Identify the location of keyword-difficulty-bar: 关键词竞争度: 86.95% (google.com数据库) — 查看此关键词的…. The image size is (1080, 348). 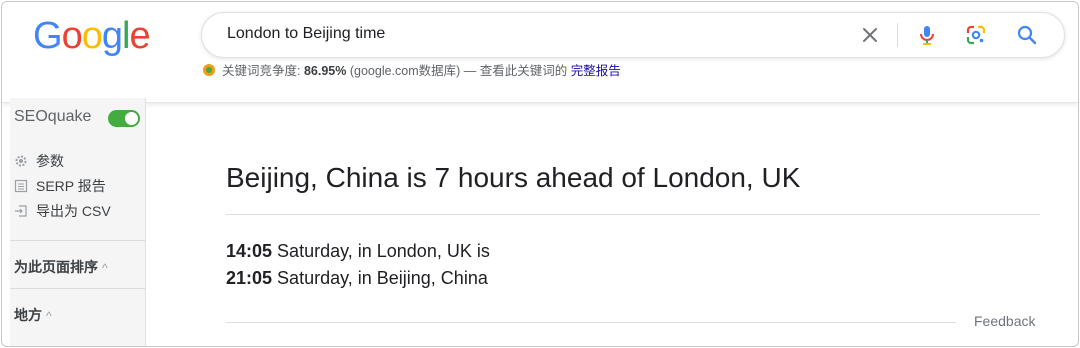
(411, 69).